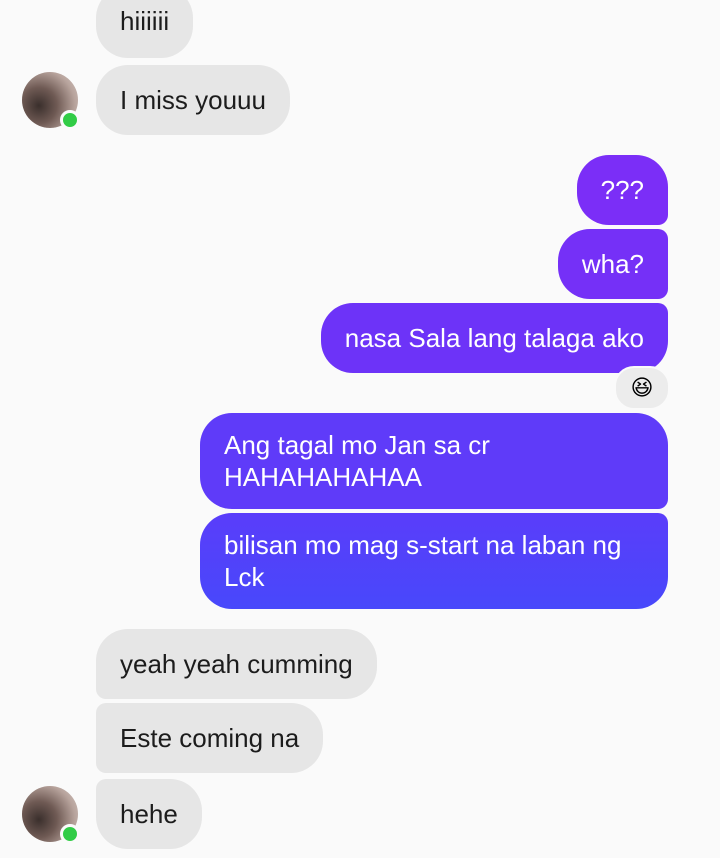 Image resolution: width=720 pixels, height=858 pixels. I want to click on outgoing-message: wha?, so click(612, 264).